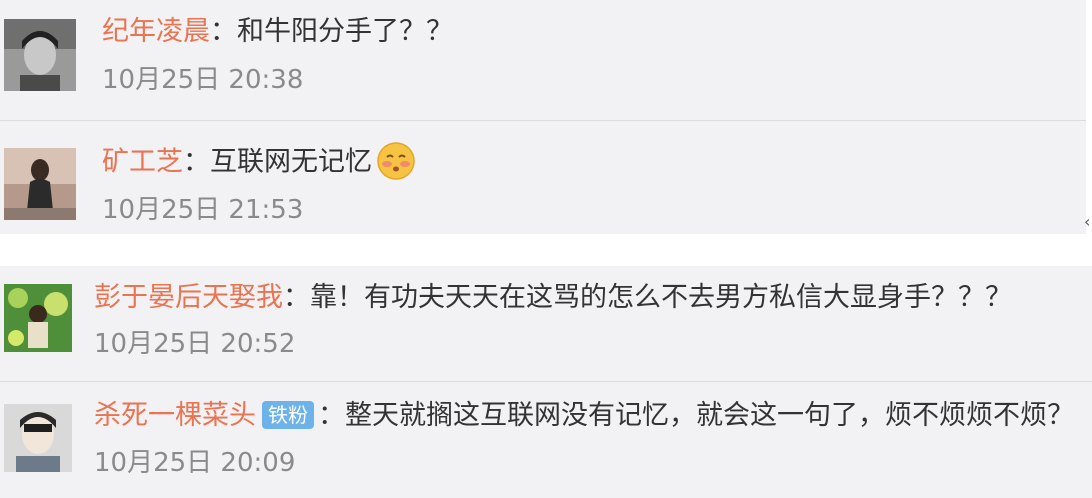 Image resolution: width=1092 pixels, height=498 pixels. Describe the element at coordinates (288, 414) in the screenshot. I see `fan-badge: 铁粉` at that location.